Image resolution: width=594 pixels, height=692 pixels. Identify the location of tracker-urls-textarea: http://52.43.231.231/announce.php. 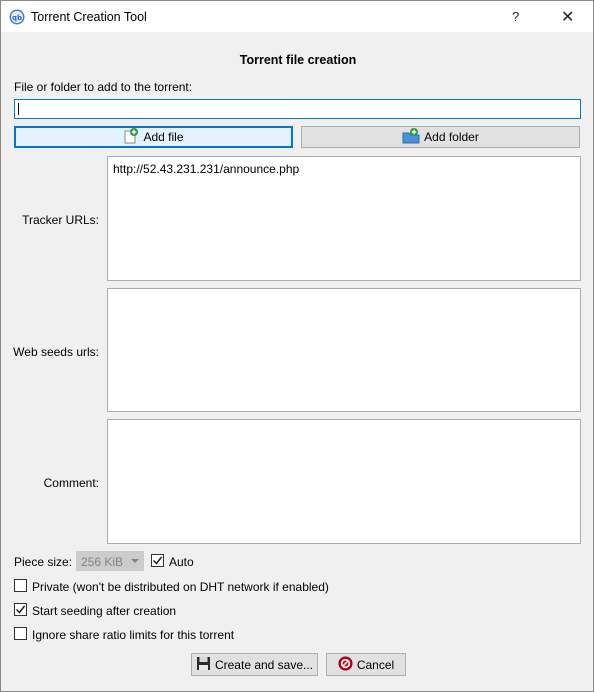
(344, 218).